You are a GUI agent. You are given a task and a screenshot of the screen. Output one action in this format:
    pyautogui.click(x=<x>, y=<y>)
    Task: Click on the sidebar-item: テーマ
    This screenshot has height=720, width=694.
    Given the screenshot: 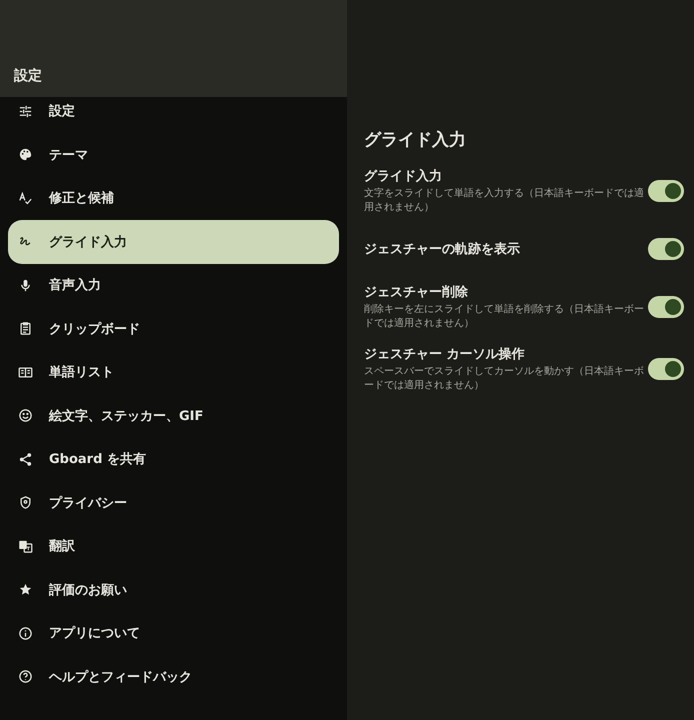 What is the action you would take?
    pyautogui.click(x=173, y=154)
    